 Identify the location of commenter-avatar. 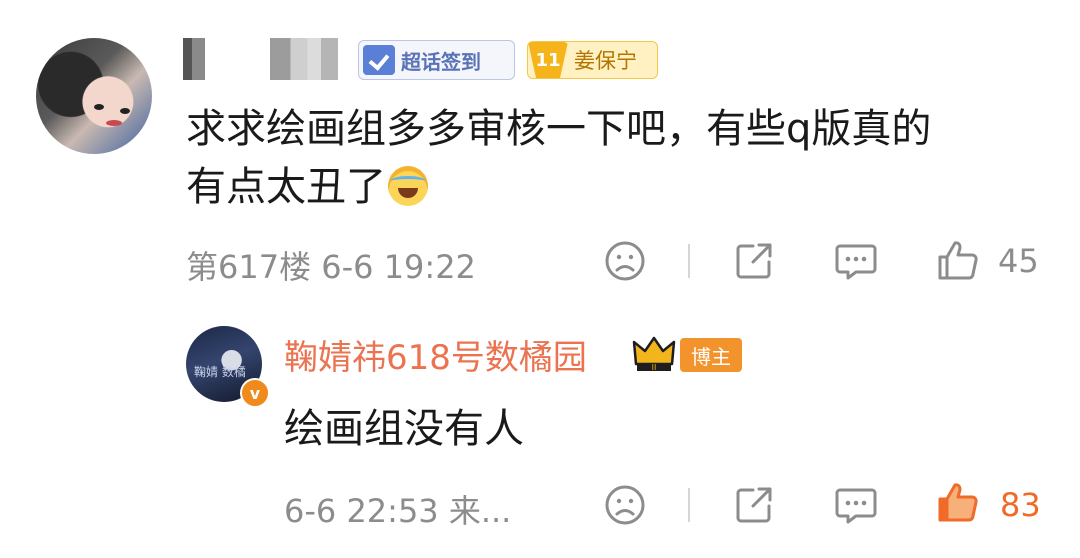
(94, 96).